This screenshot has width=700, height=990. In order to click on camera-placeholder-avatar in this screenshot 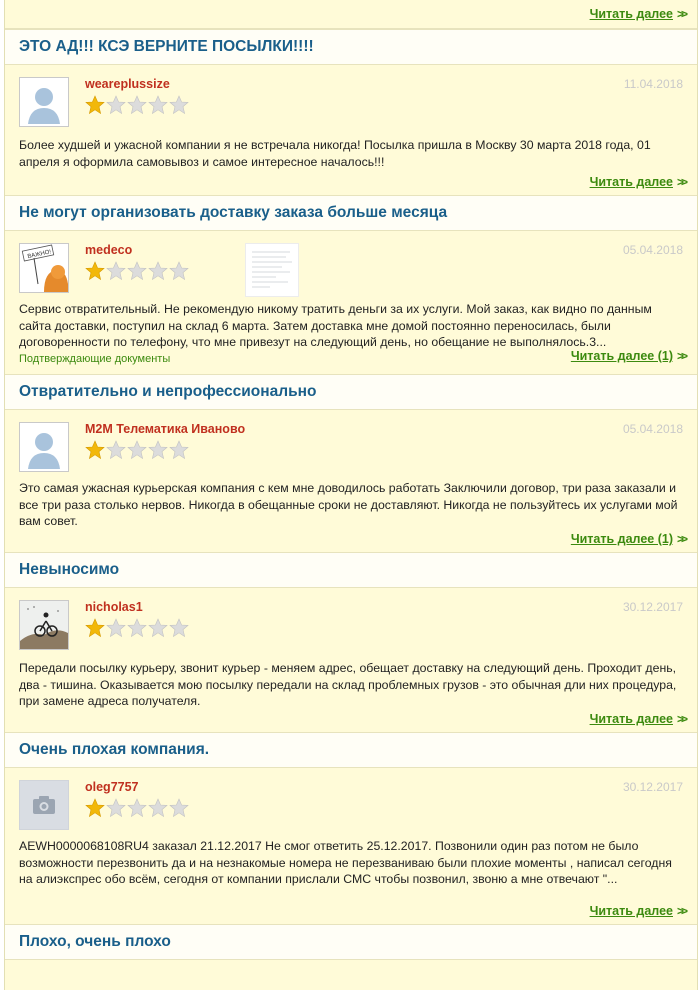, I will do `click(44, 805)`.